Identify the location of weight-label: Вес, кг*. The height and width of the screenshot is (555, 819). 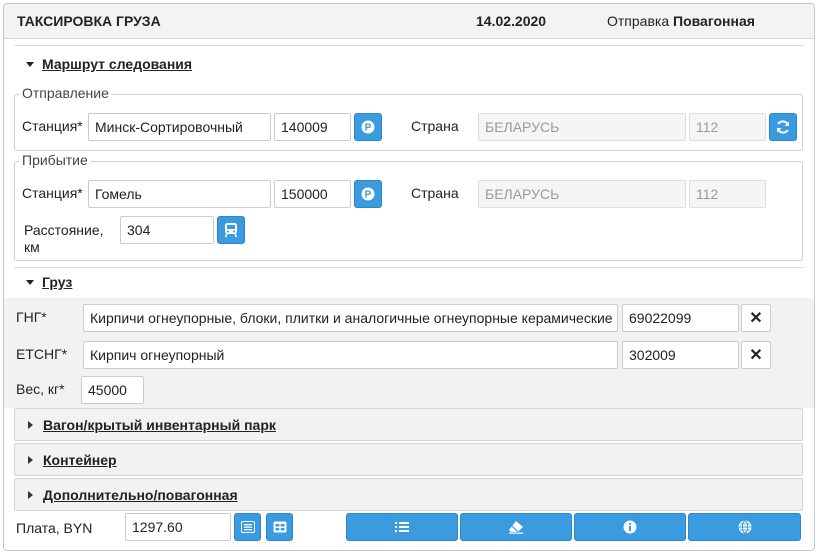
(40, 389).